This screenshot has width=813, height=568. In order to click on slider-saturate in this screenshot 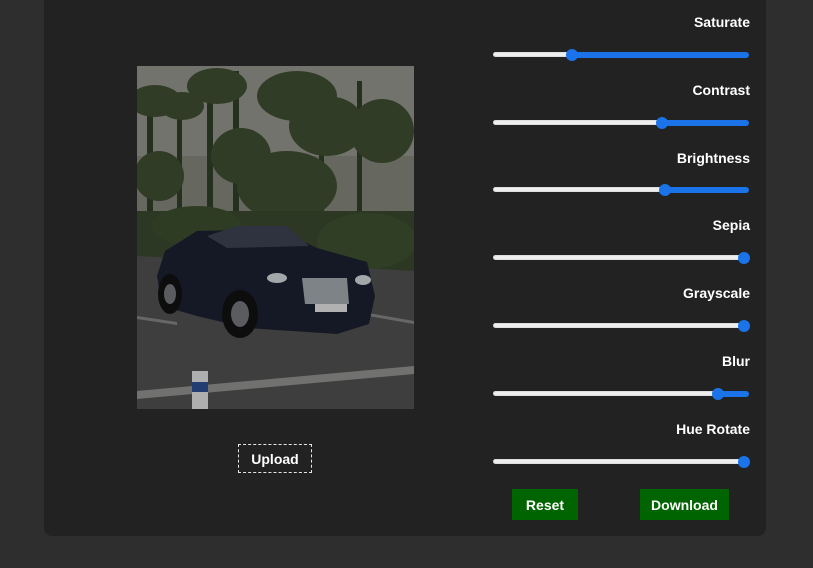, I will do `click(621, 55)`.